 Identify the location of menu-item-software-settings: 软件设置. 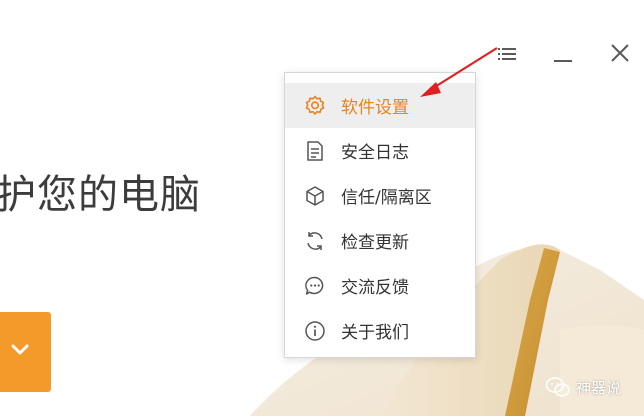
(380, 105).